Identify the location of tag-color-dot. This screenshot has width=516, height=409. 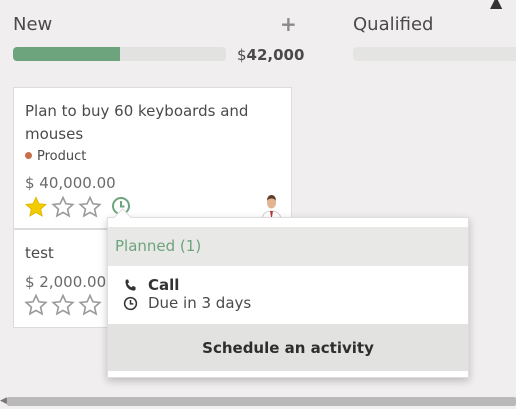
(28, 155).